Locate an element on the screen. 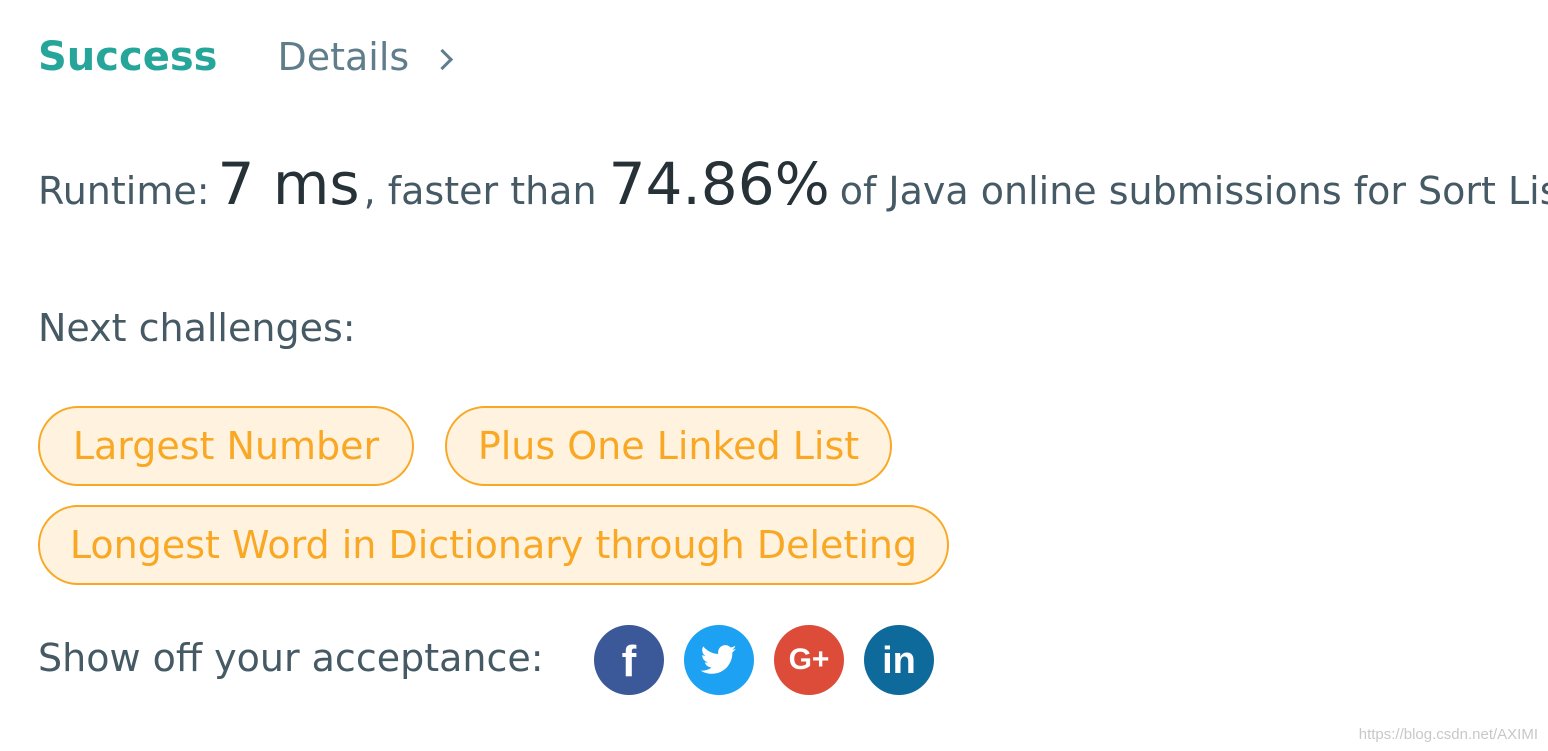  facebook-icon: f is located at coordinates (629, 661).